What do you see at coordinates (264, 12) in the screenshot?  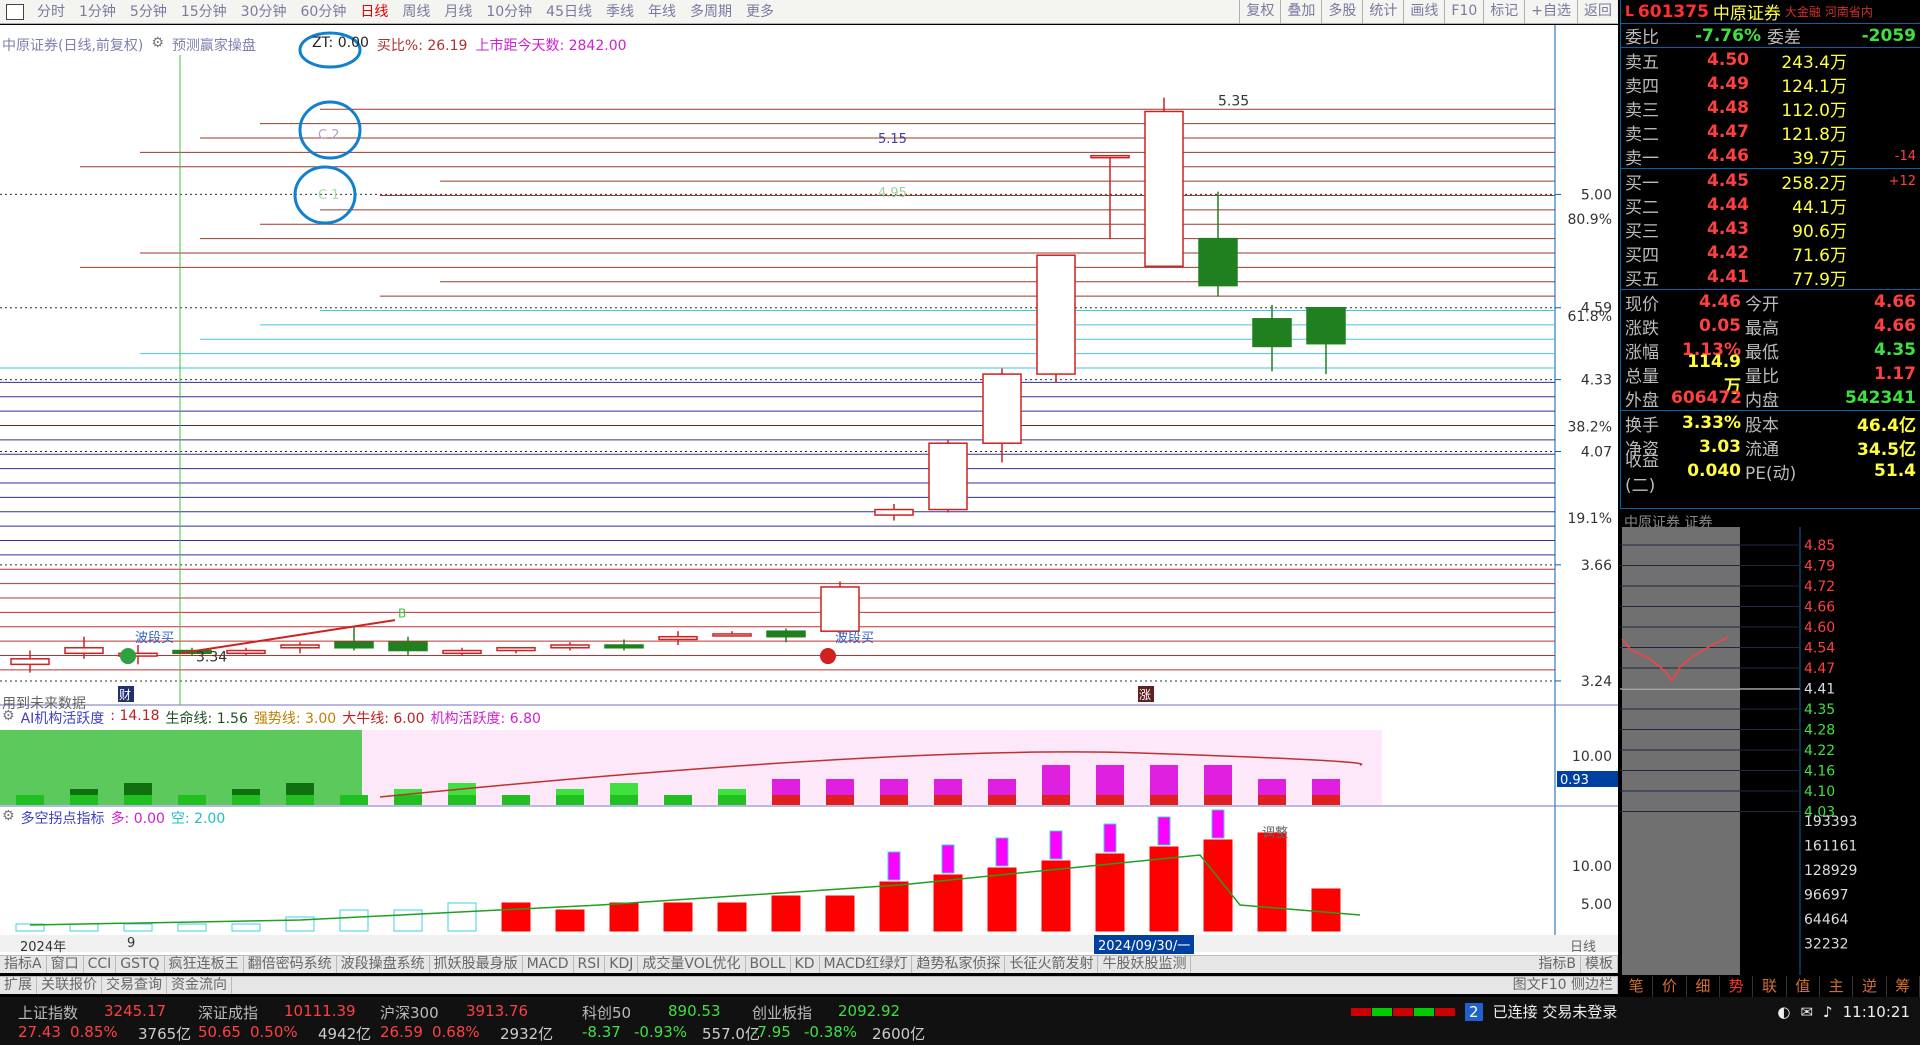 I see `period-tab: 30分钟` at bounding box center [264, 12].